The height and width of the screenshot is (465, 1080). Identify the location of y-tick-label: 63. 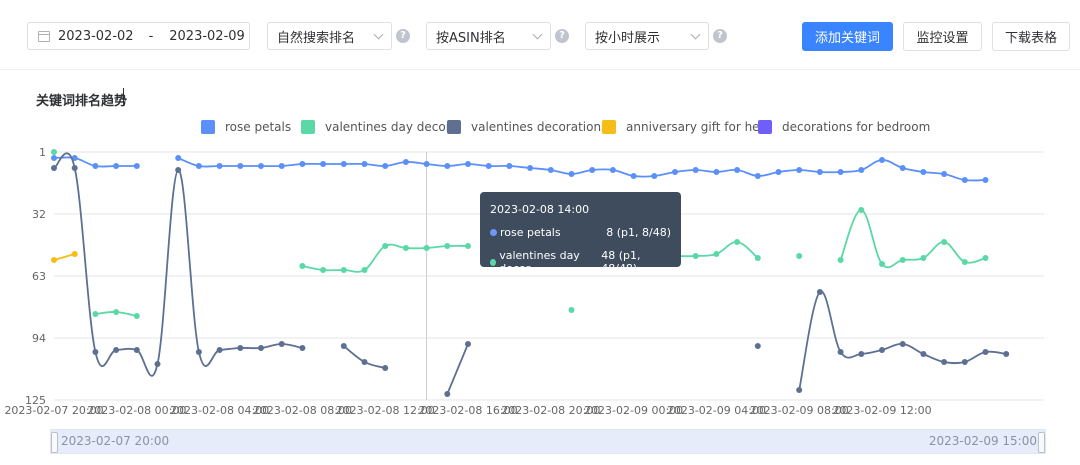
(39, 276).